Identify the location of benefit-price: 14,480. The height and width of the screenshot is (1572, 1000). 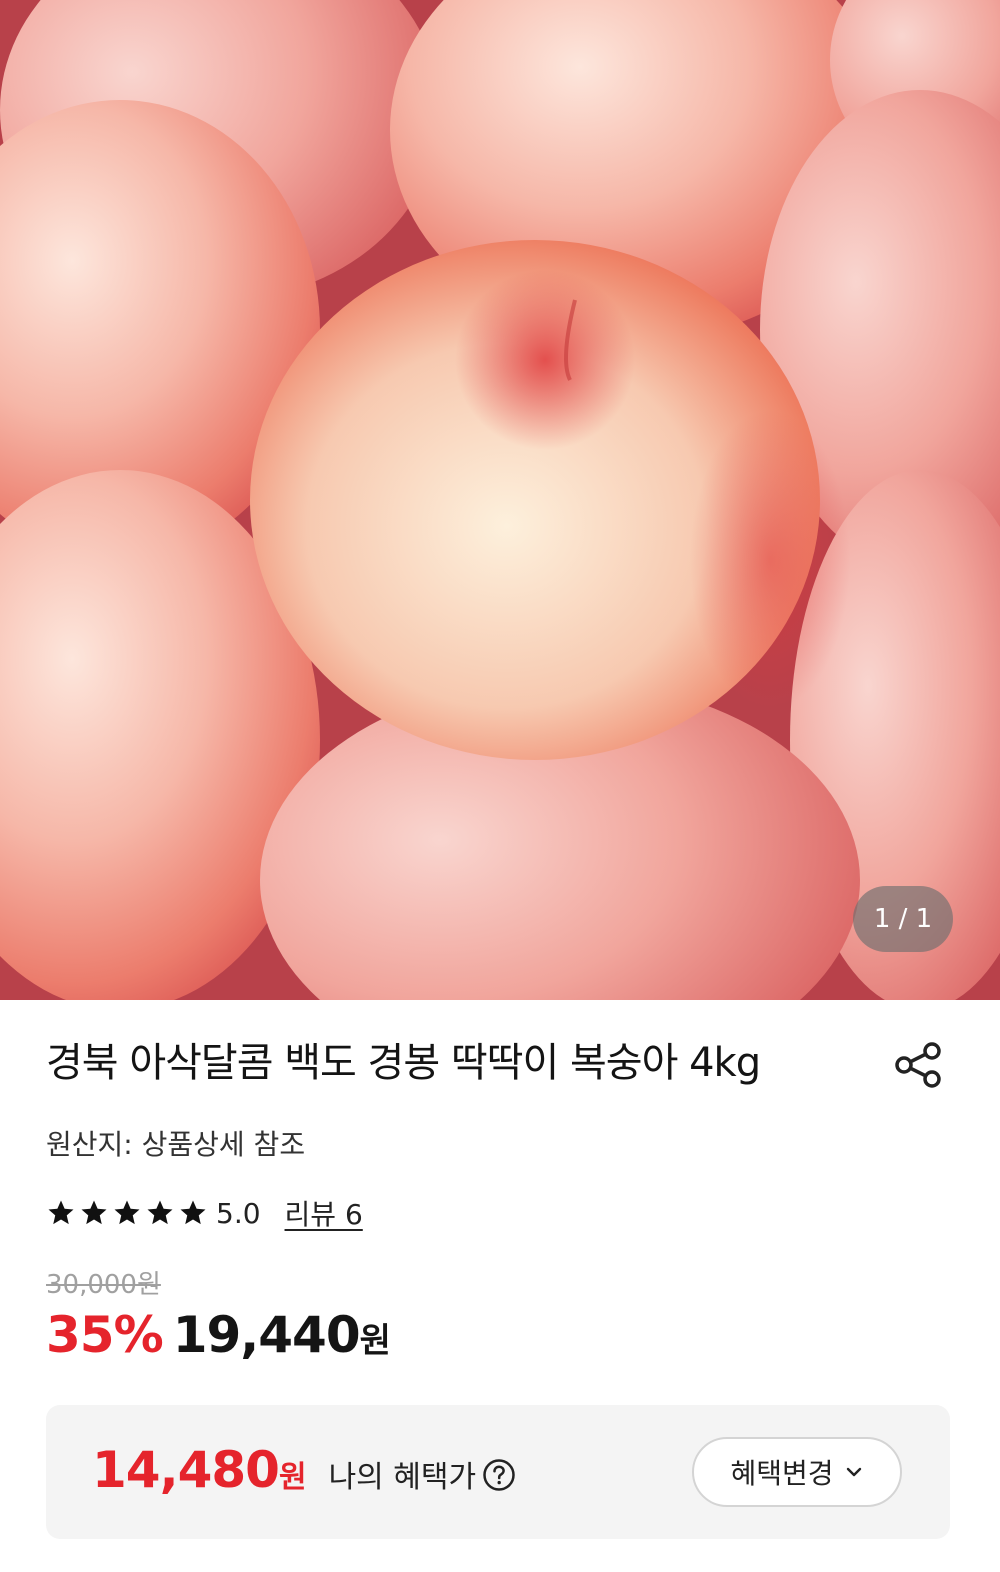
(186, 1470).